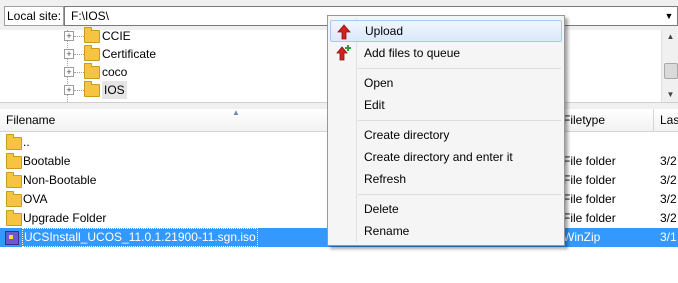  What do you see at coordinates (668, 237) in the screenshot?
I see `file-date: 3/1` at bounding box center [668, 237].